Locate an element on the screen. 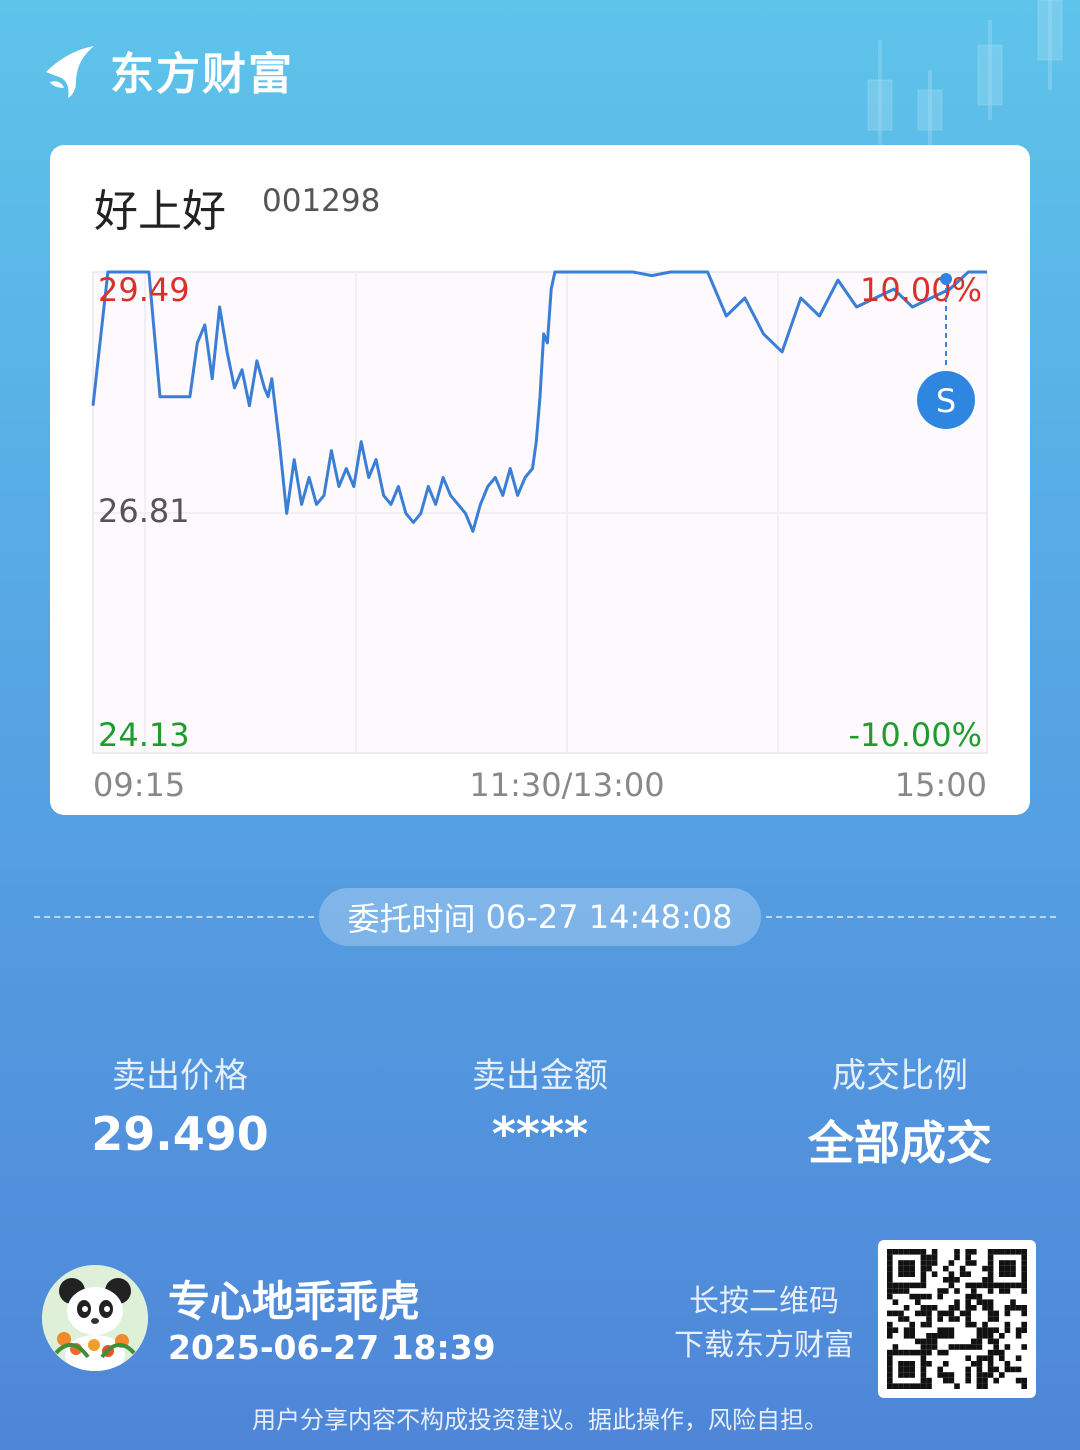 The image size is (1080, 1450). stat-value: 全部成交 is located at coordinates (900, 1143).